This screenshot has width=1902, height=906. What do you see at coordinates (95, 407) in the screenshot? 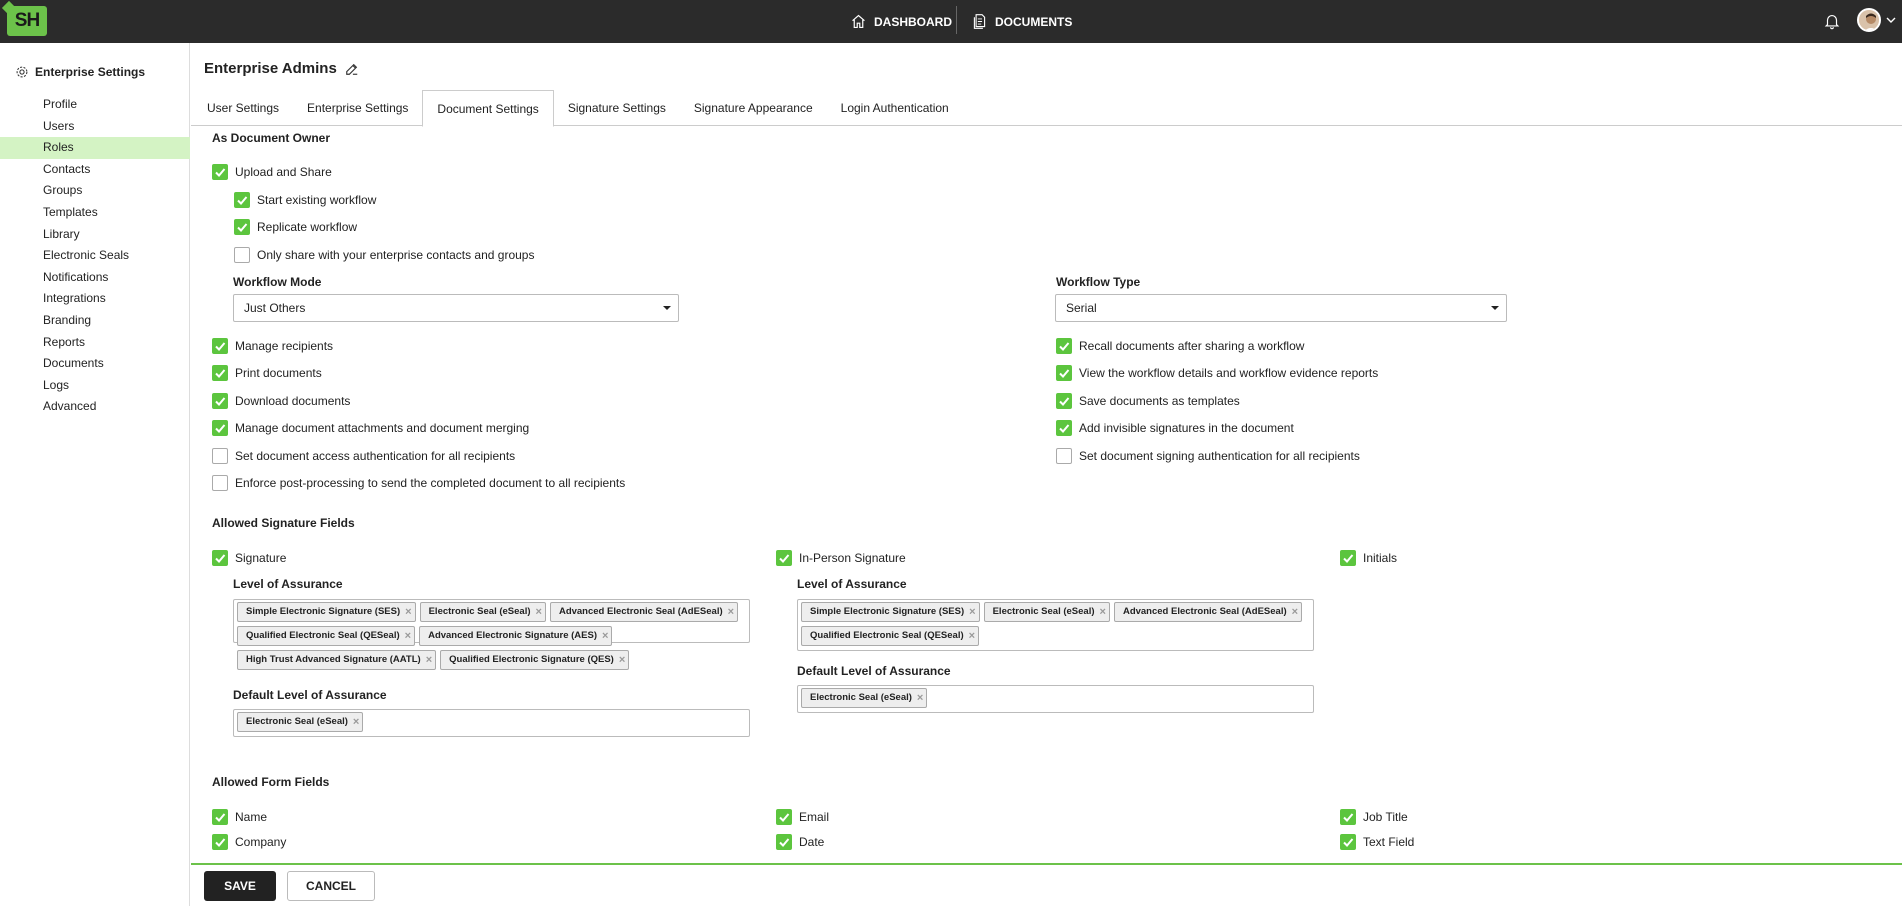
I see `sidebar-item-advanced: Advanced` at bounding box center [95, 407].